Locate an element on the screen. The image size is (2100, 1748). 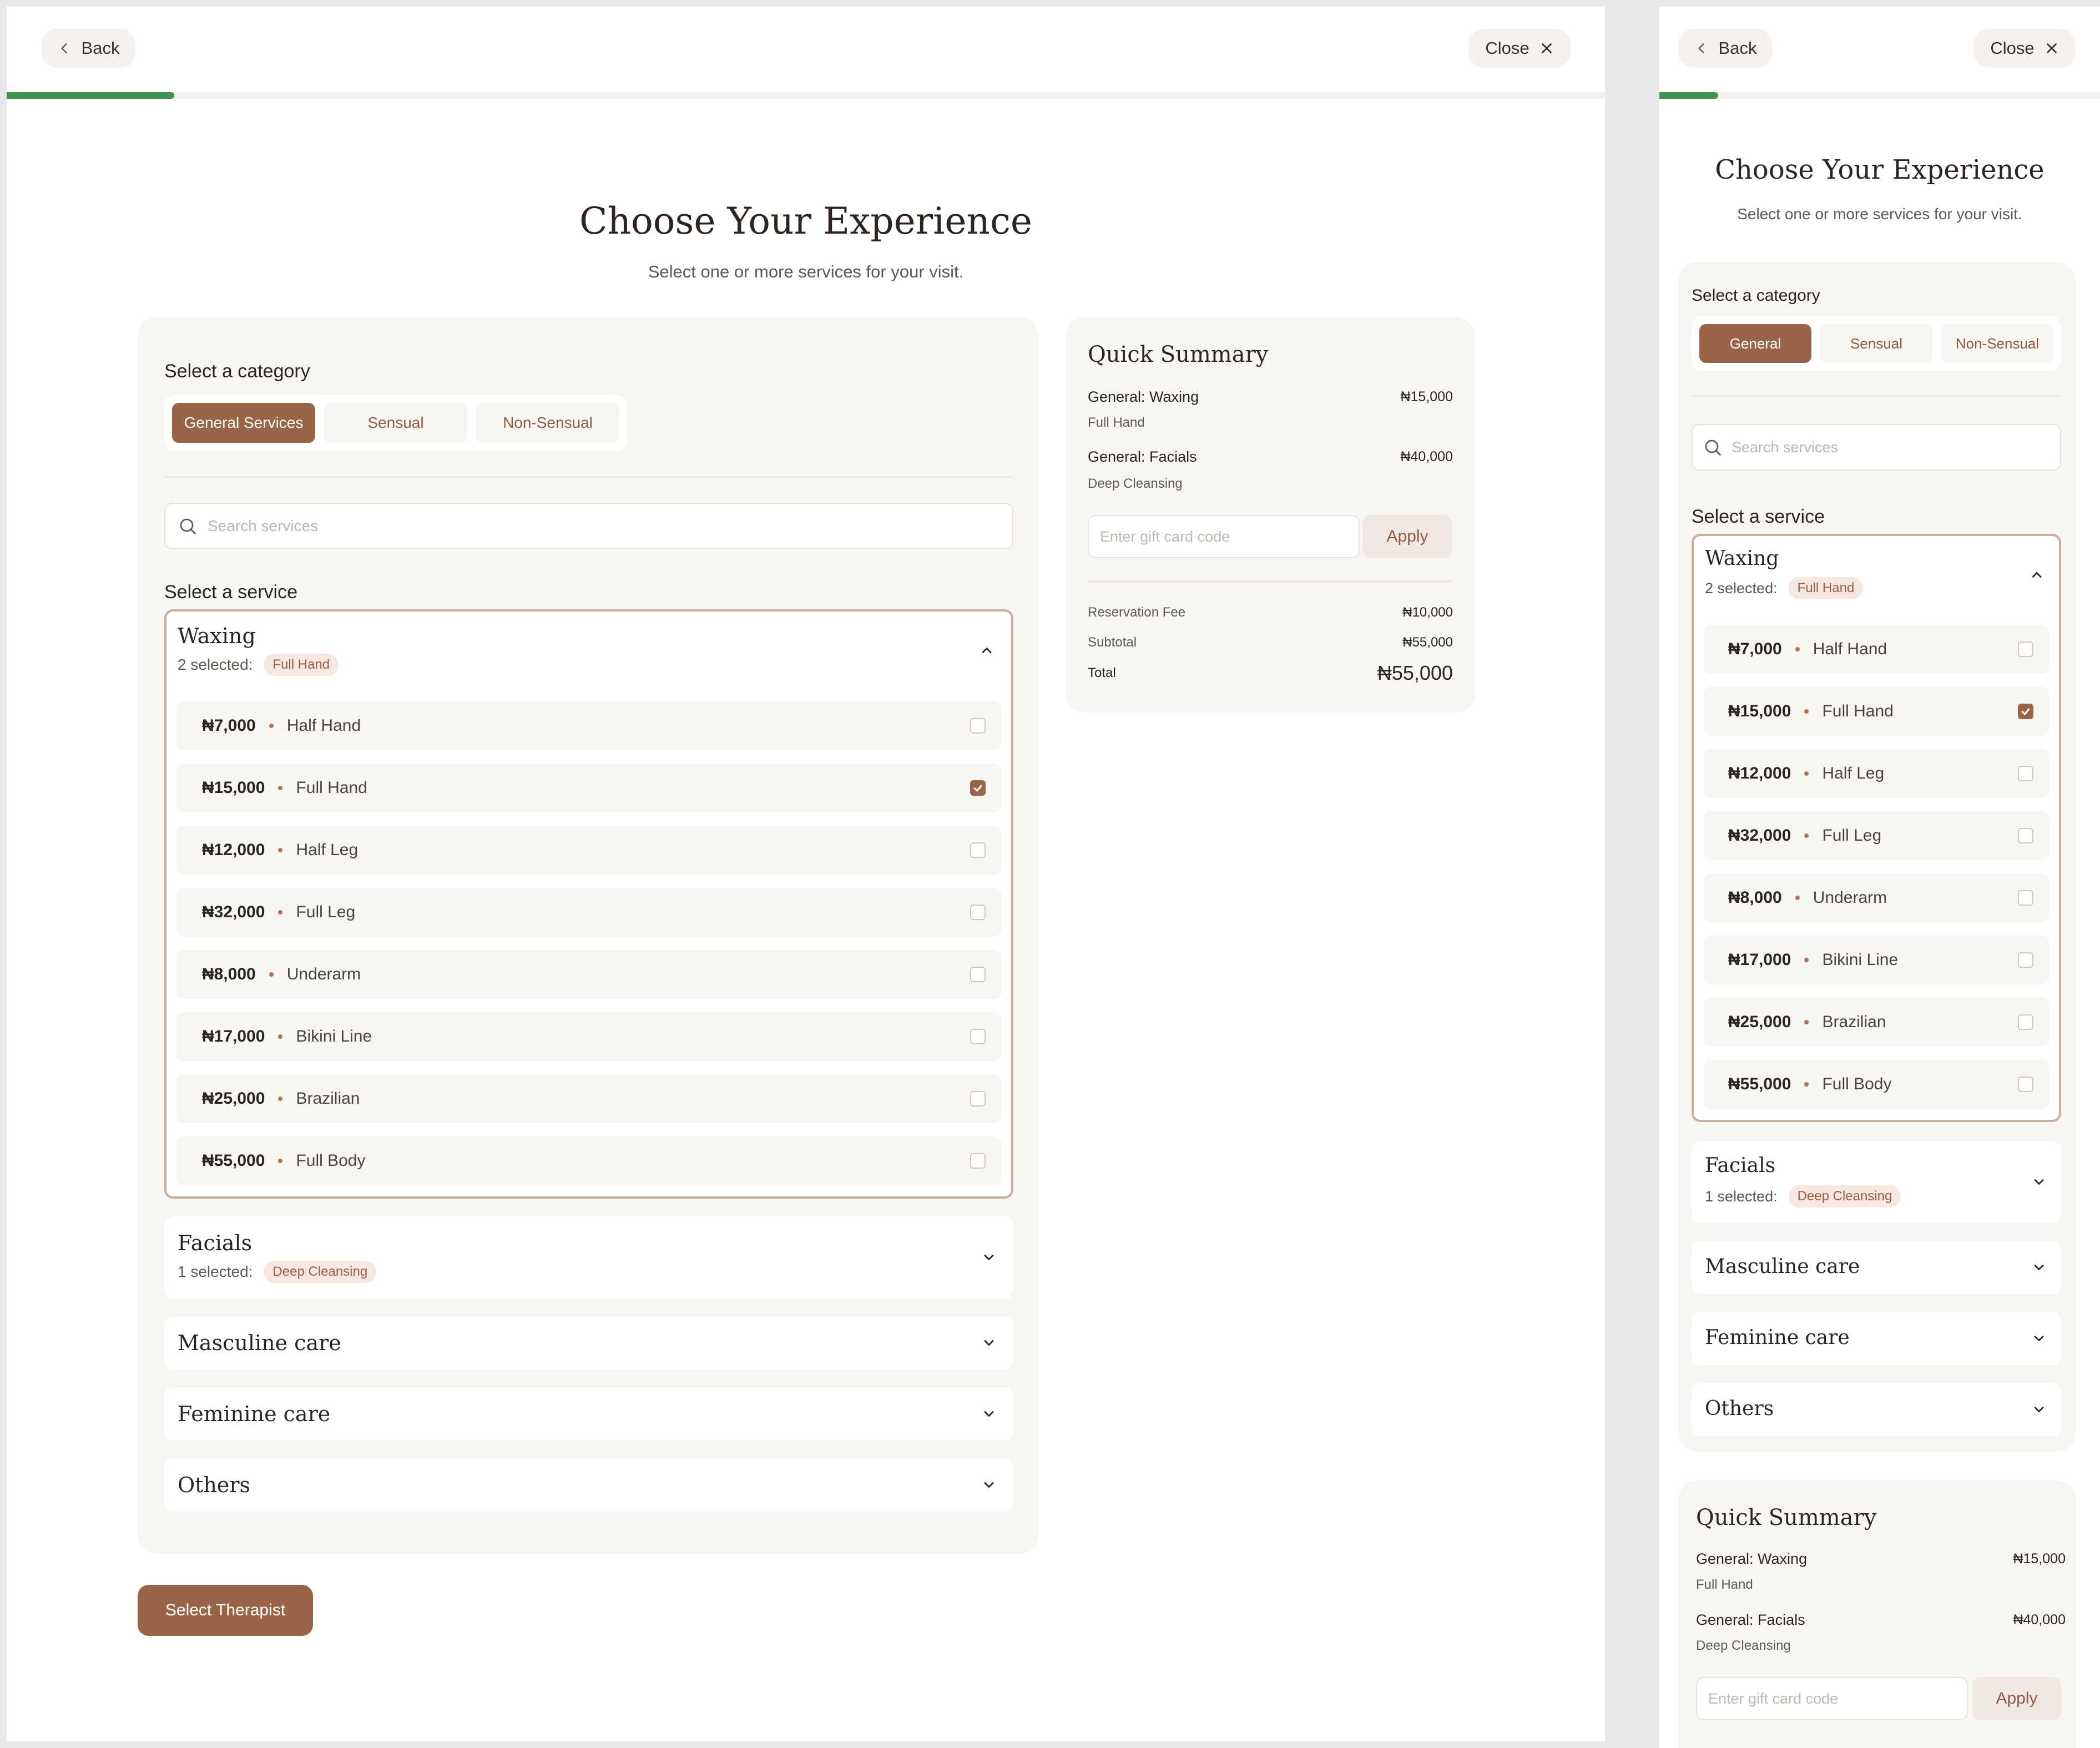
accordion-title: Others is located at coordinates (1739, 1408).